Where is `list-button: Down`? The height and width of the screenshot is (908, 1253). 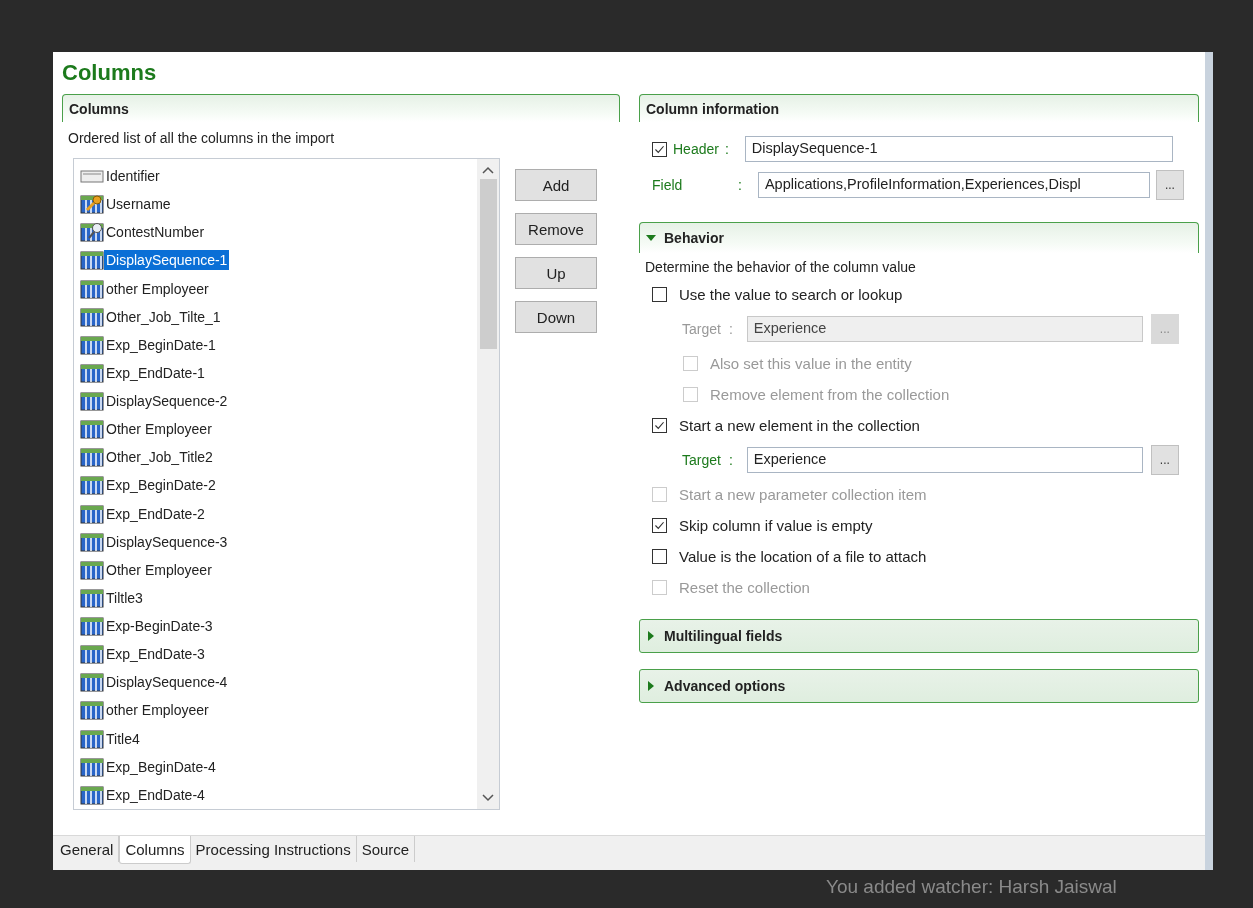
list-button: Down is located at coordinates (556, 317).